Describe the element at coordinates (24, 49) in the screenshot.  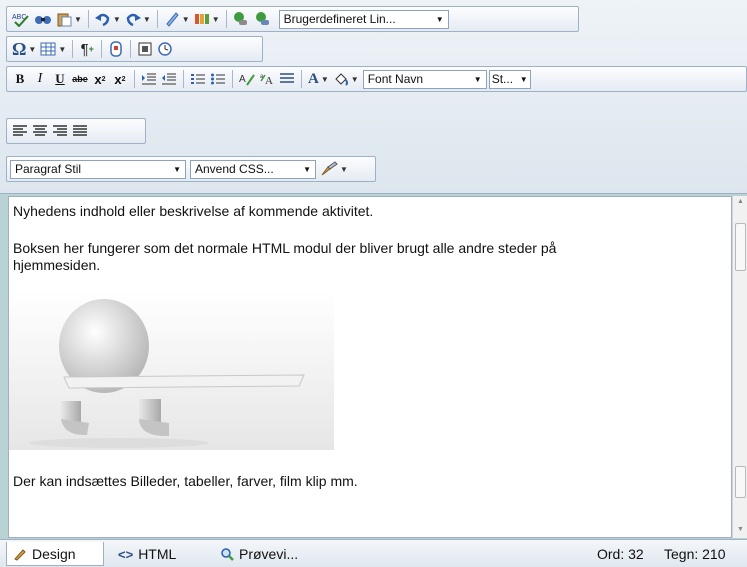
I see `special-chars-icon: Ω ▼` at that location.